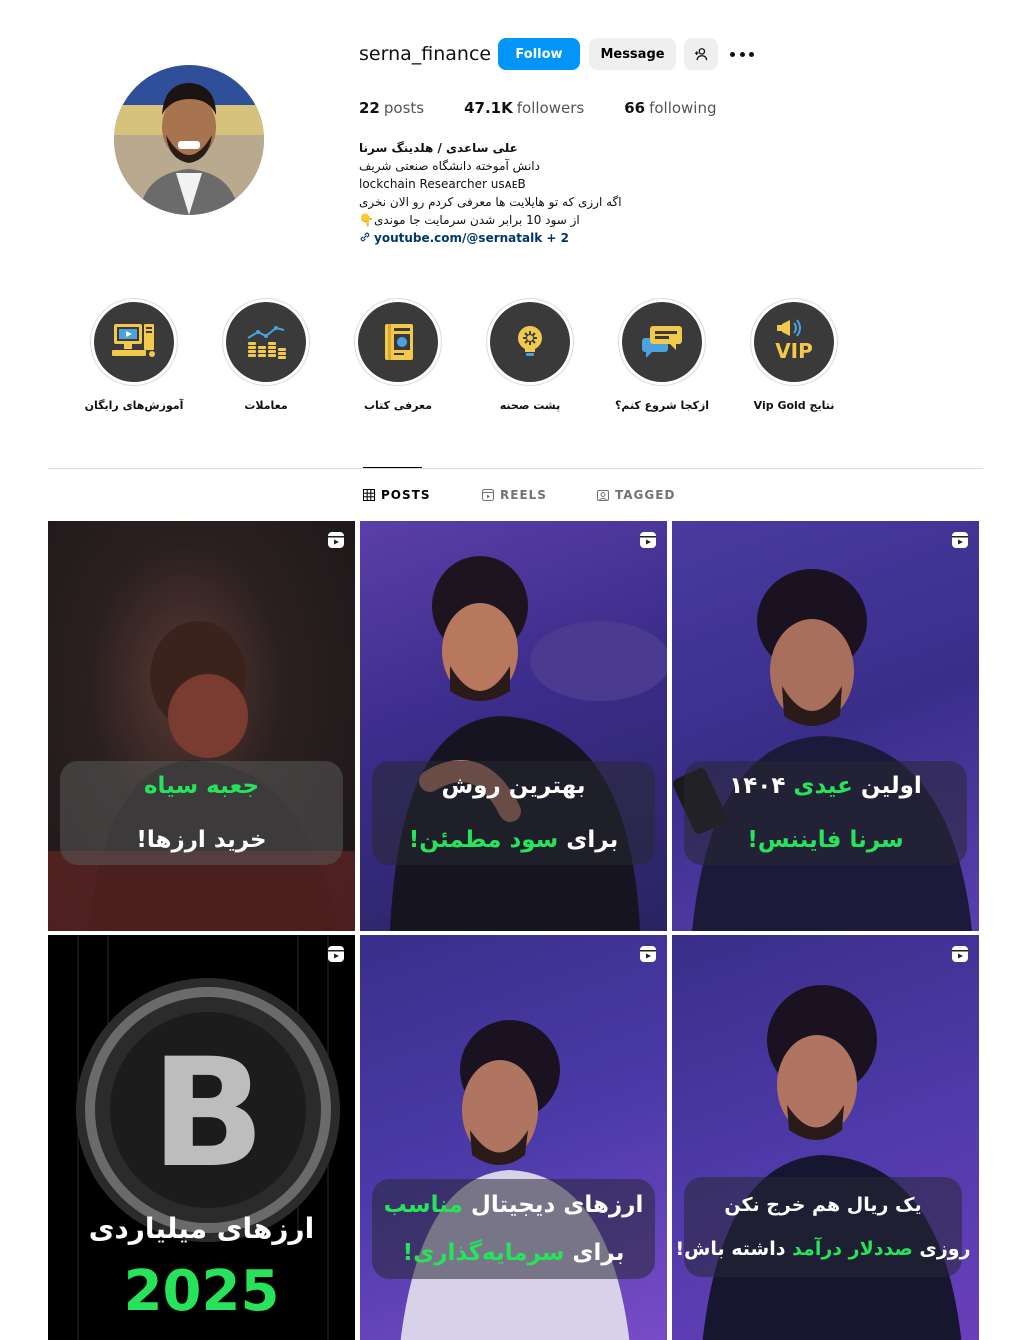 The height and width of the screenshot is (1340, 1010). I want to click on highlight-label: پشت صحنه, so click(530, 405).